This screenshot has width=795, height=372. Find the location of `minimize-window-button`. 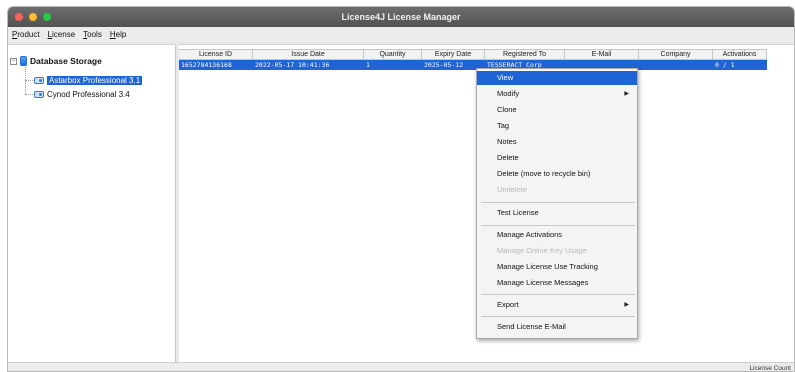

minimize-window-button is located at coordinates (33, 17).